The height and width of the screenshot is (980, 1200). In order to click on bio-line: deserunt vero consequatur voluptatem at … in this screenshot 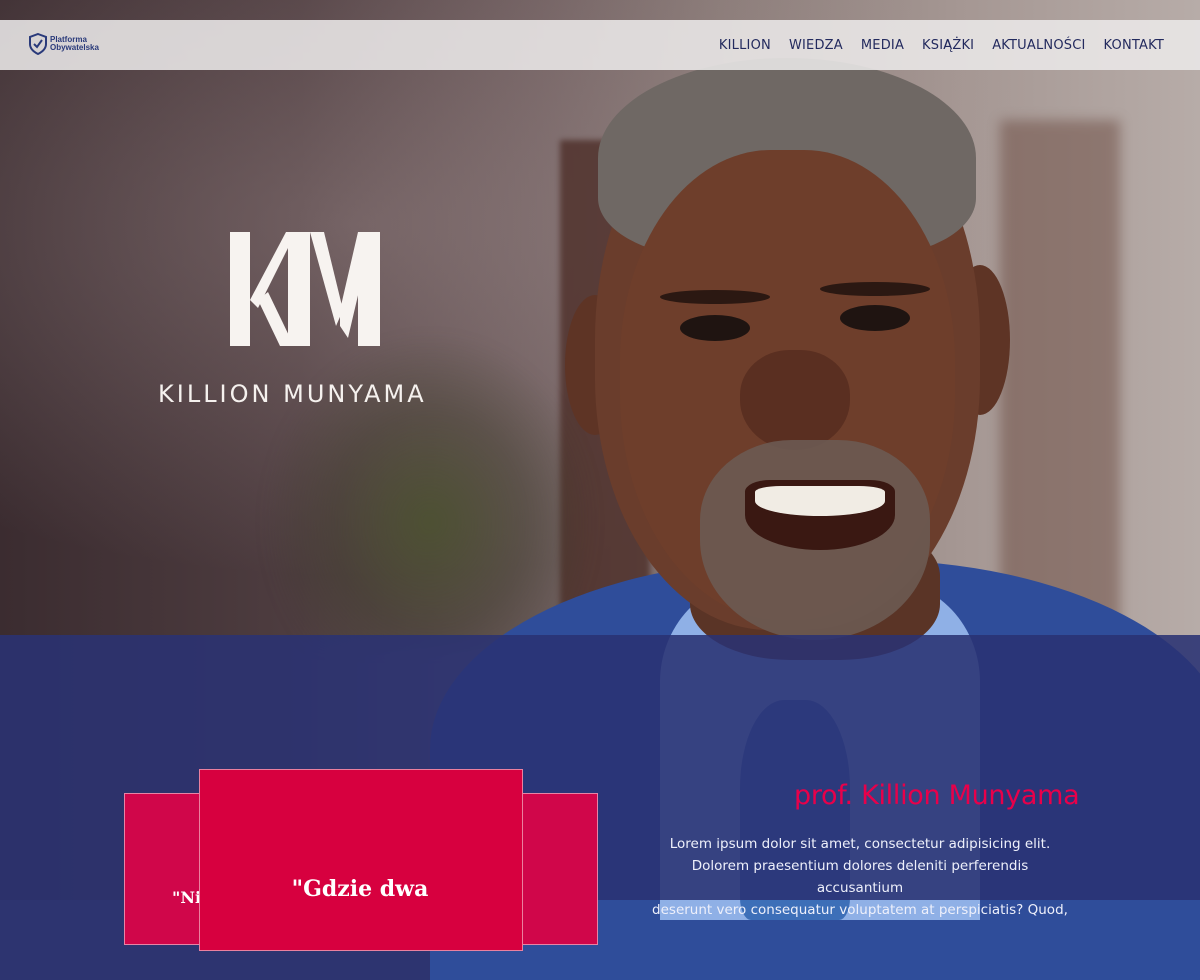, I will do `click(860, 910)`.